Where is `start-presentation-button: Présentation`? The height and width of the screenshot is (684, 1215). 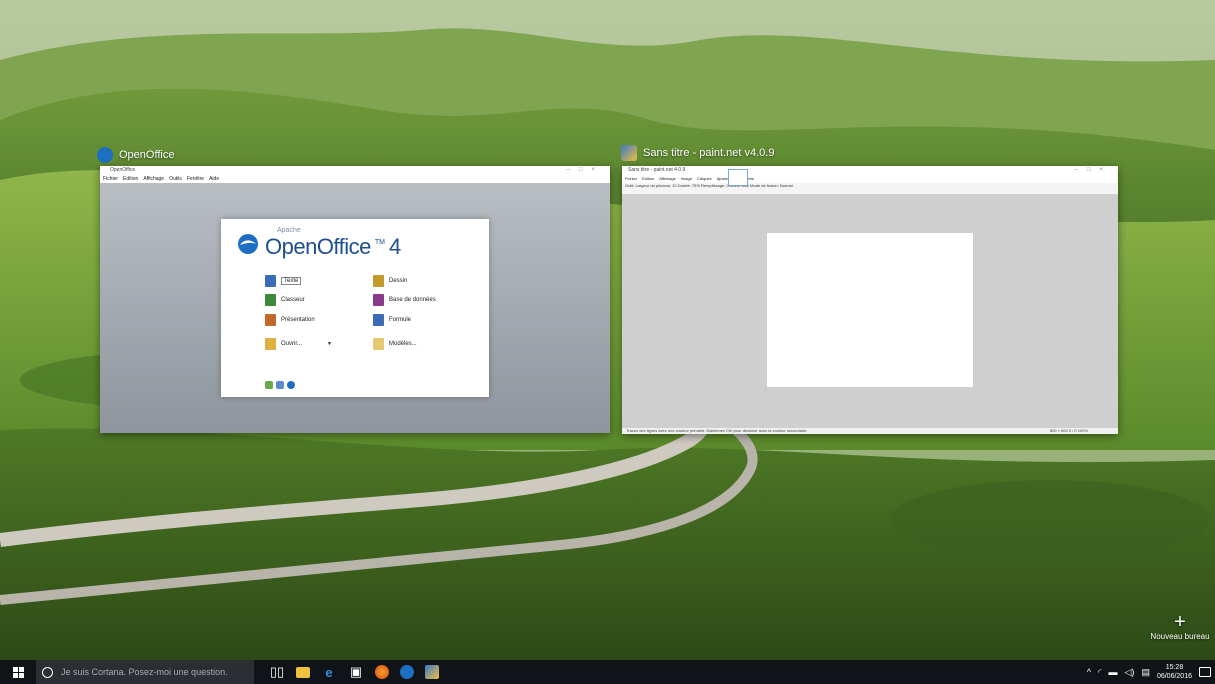
start-presentation-button: Présentation is located at coordinates (290, 320).